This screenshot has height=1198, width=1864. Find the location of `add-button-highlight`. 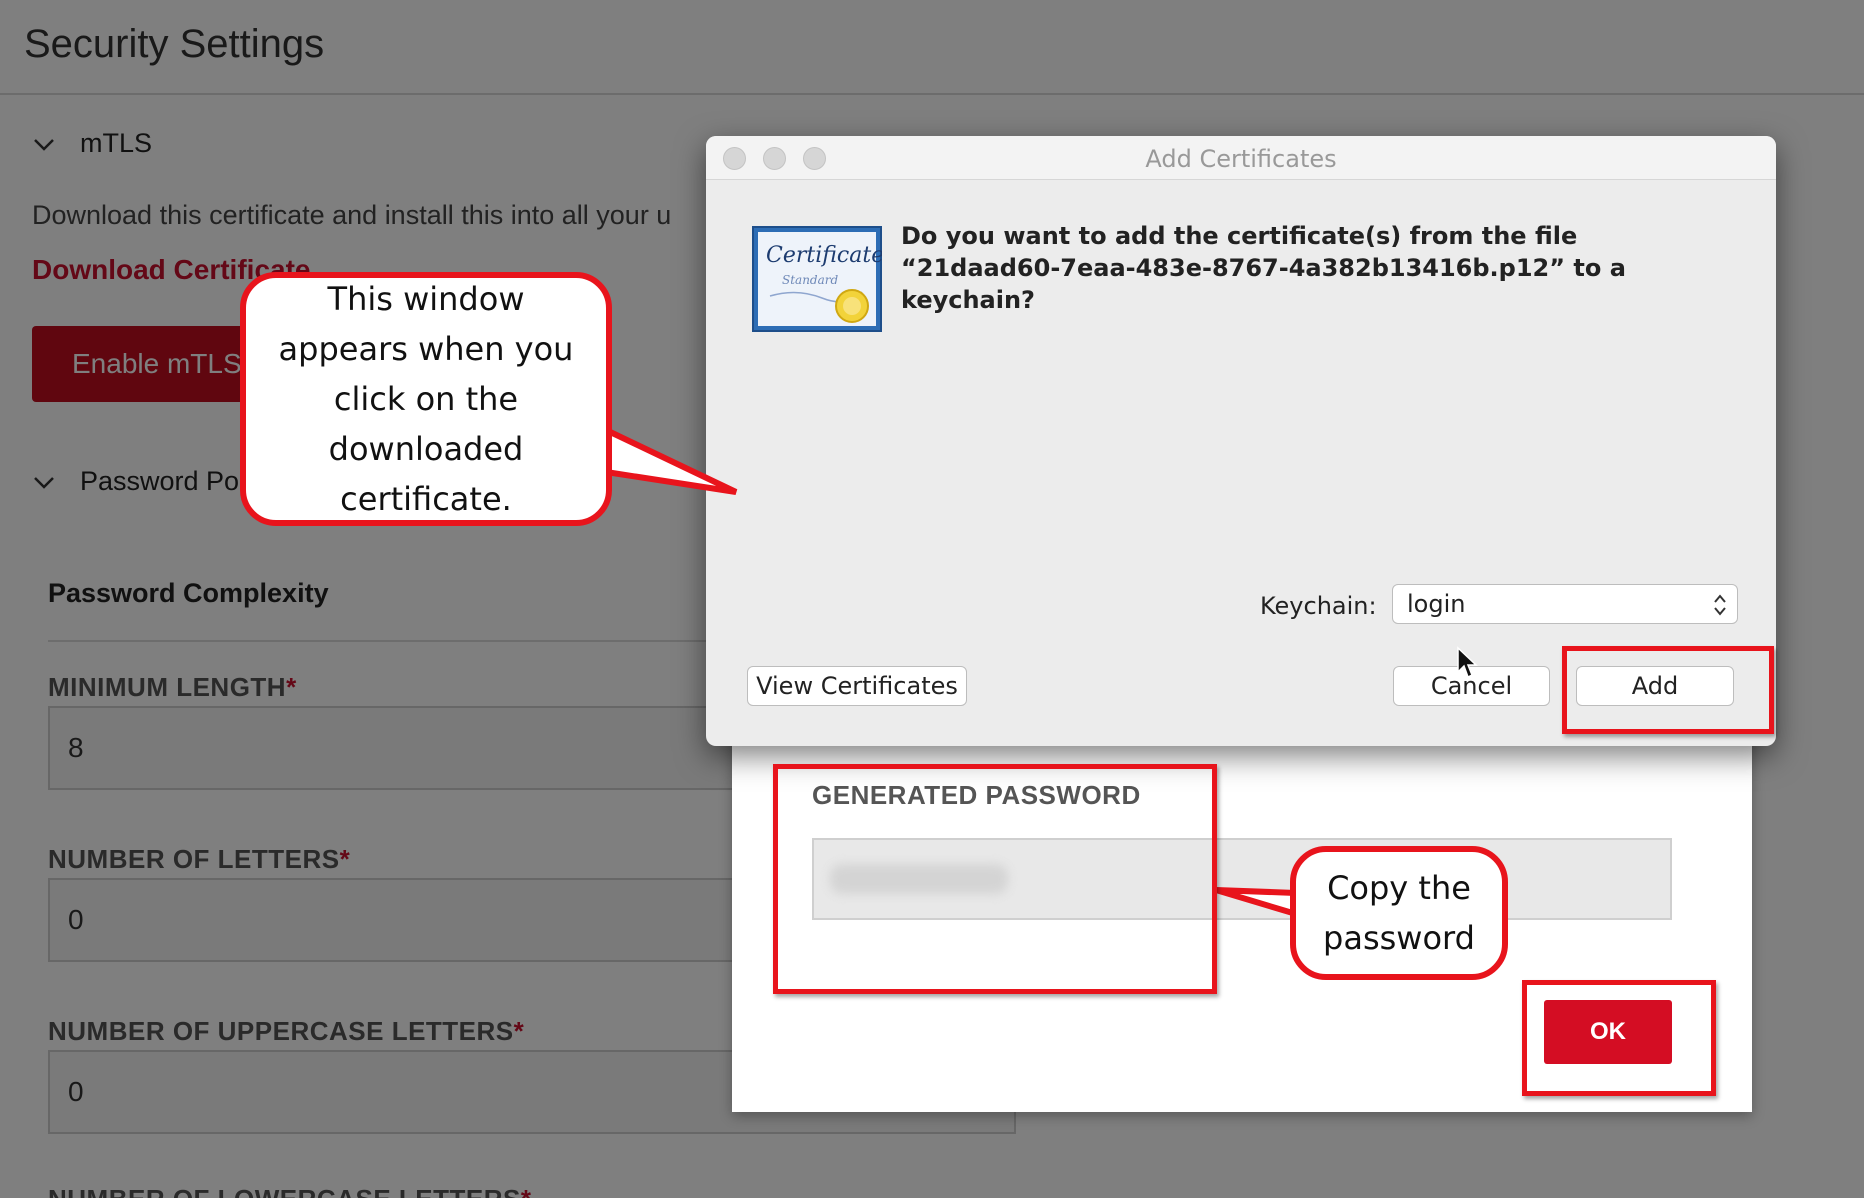

add-button-highlight is located at coordinates (1668, 690).